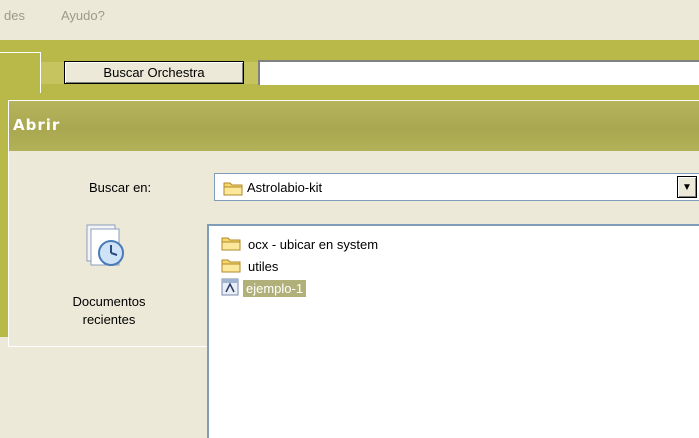 The width and height of the screenshot is (699, 438). Describe the element at coordinates (105, 246) in the screenshot. I see `recent-documents-icon` at that location.